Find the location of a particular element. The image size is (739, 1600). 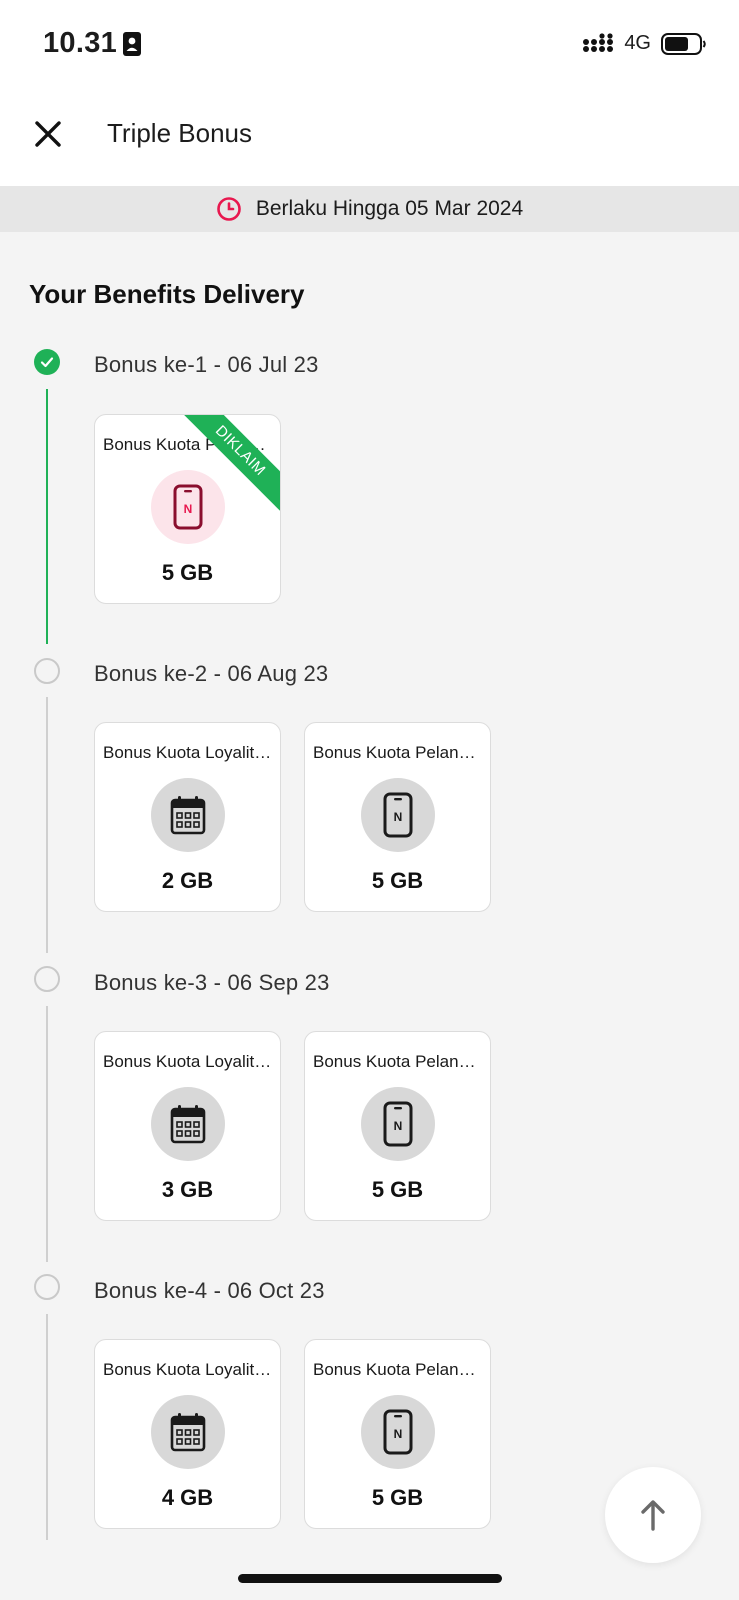

stage-1-line is located at coordinates (47, 516).